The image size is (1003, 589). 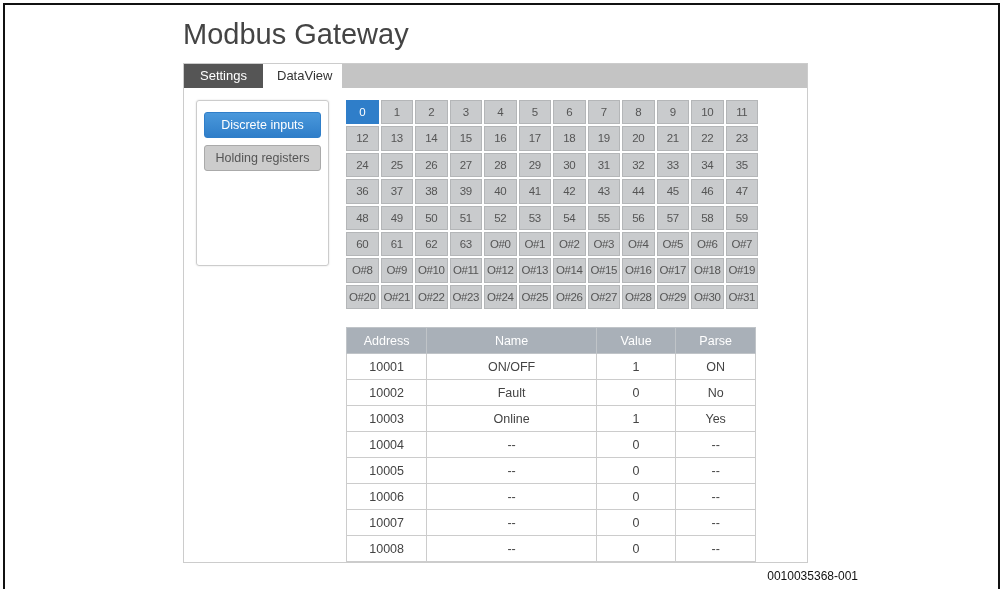 What do you see at coordinates (707, 270) in the screenshot?
I see `channel-button: O#18` at bounding box center [707, 270].